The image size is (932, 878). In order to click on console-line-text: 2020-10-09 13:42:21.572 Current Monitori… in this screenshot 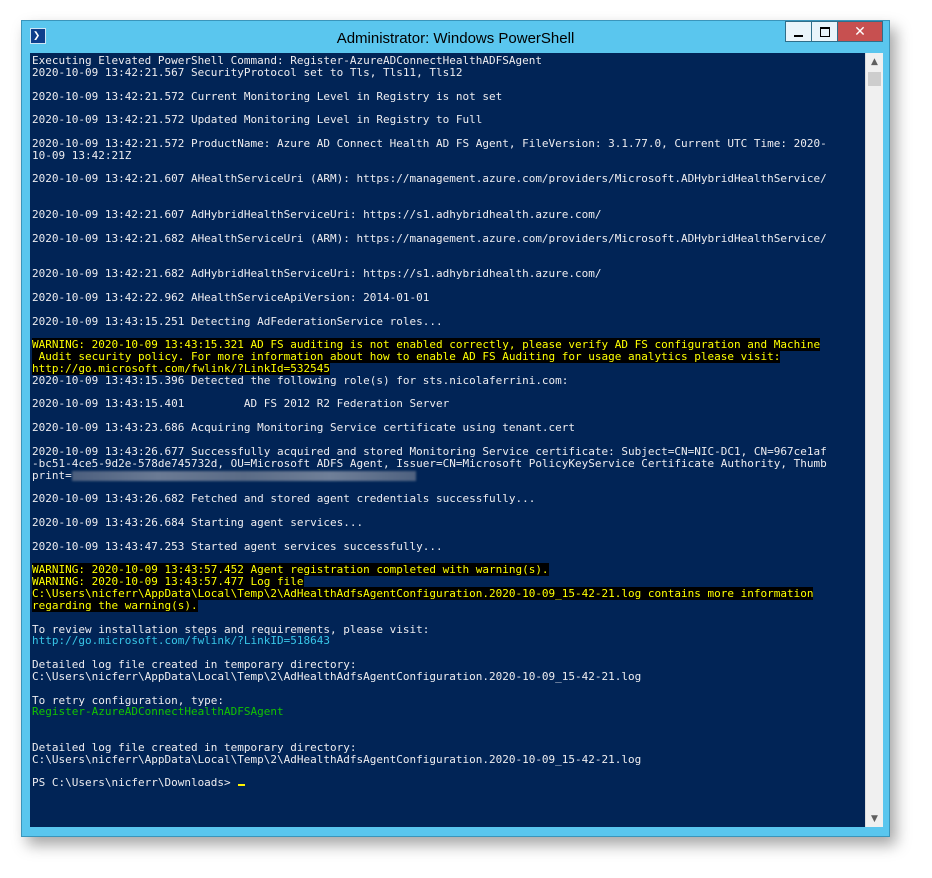, I will do `click(267, 96)`.